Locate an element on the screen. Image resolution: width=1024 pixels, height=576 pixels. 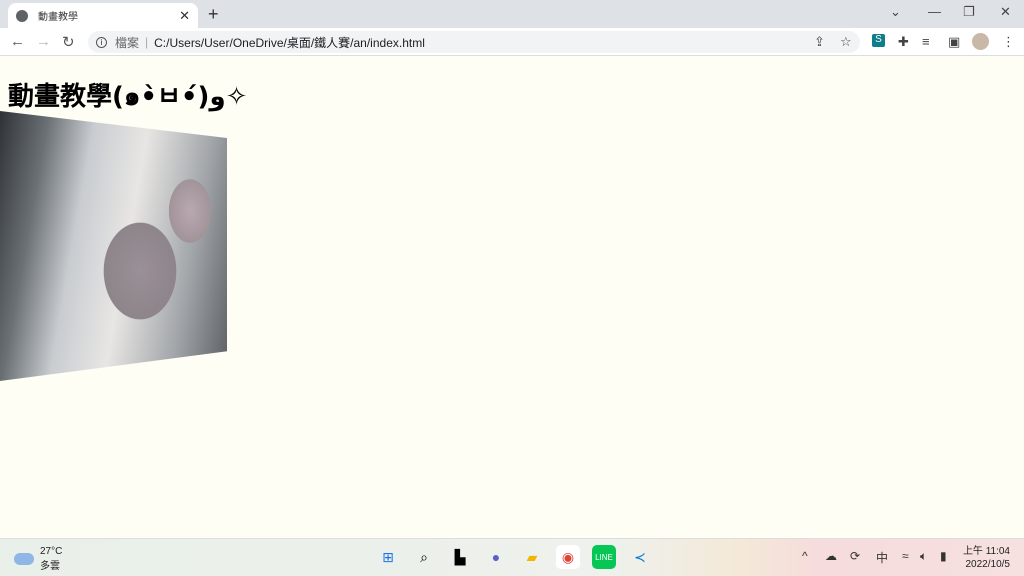
restore-button: ❐ is located at coordinates (969, 12).